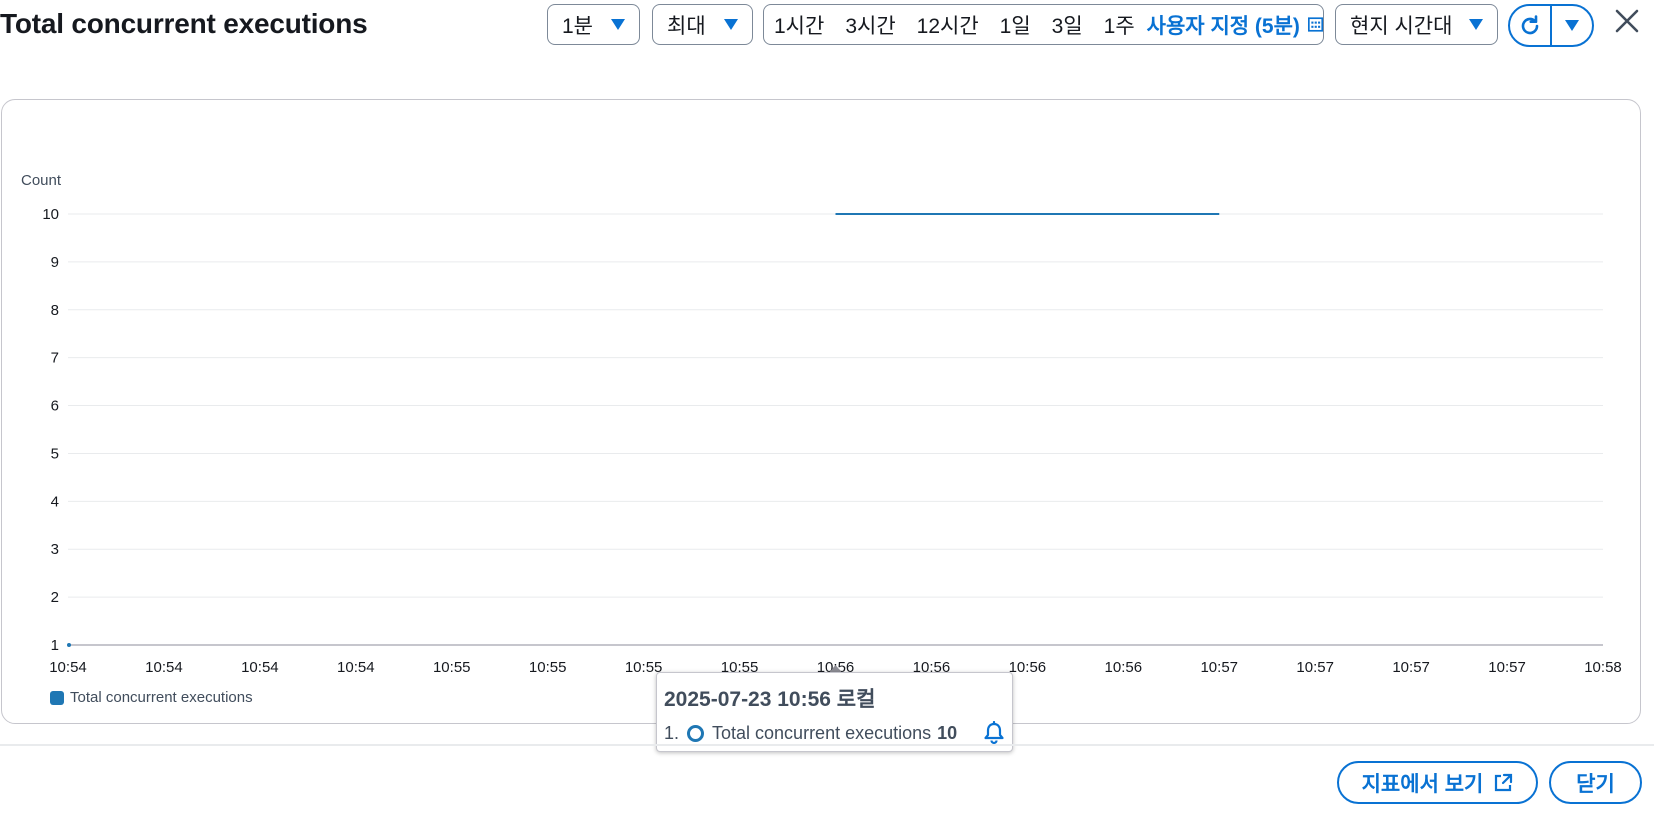 This screenshot has width=1654, height=813. Describe the element at coordinates (55, 501) in the screenshot. I see `y-tick-label: 4` at that location.